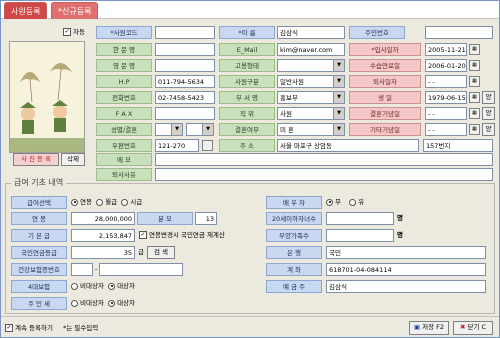  What do you see at coordinates (311, 65) in the screenshot?
I see `employ-type-select` at bounding box center [311, 65].